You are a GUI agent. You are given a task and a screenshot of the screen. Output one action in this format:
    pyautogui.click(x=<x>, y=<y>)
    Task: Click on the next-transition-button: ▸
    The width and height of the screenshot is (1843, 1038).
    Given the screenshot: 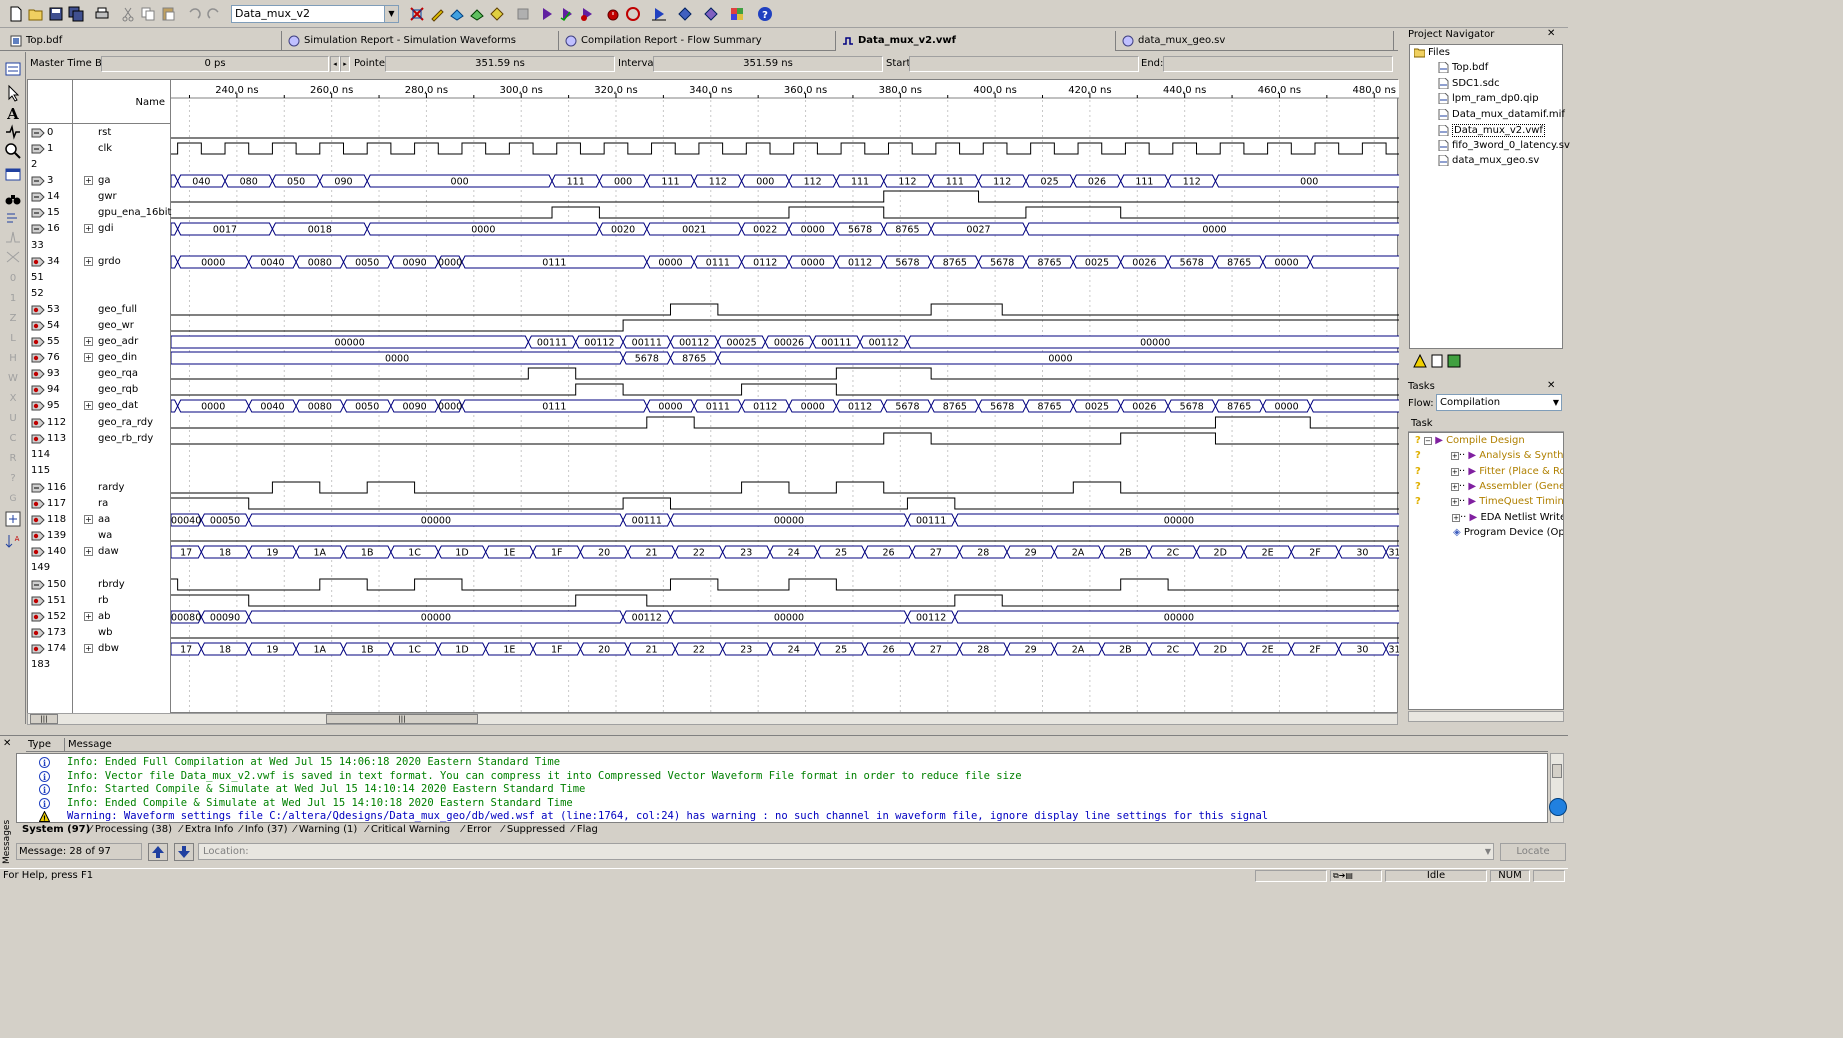 What is the action you would take?
    pyautogui.click(x=345, y=64)
    